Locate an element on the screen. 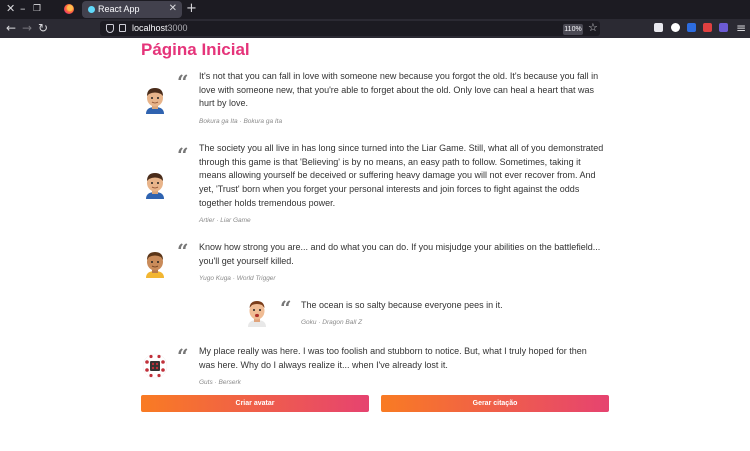 This screenshot has width=750, height=451. extension-clock-icon is located at coordinates (675, 27).